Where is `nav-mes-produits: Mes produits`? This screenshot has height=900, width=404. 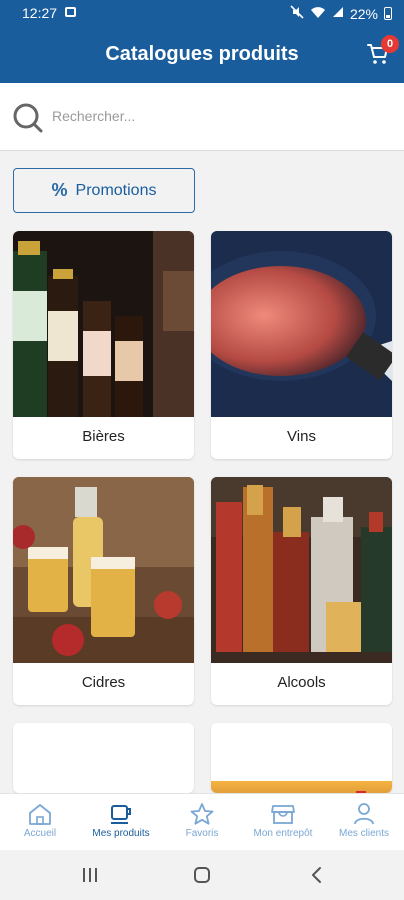 nav-mes-produits: Mes produits is located at coordinates (121, 822).